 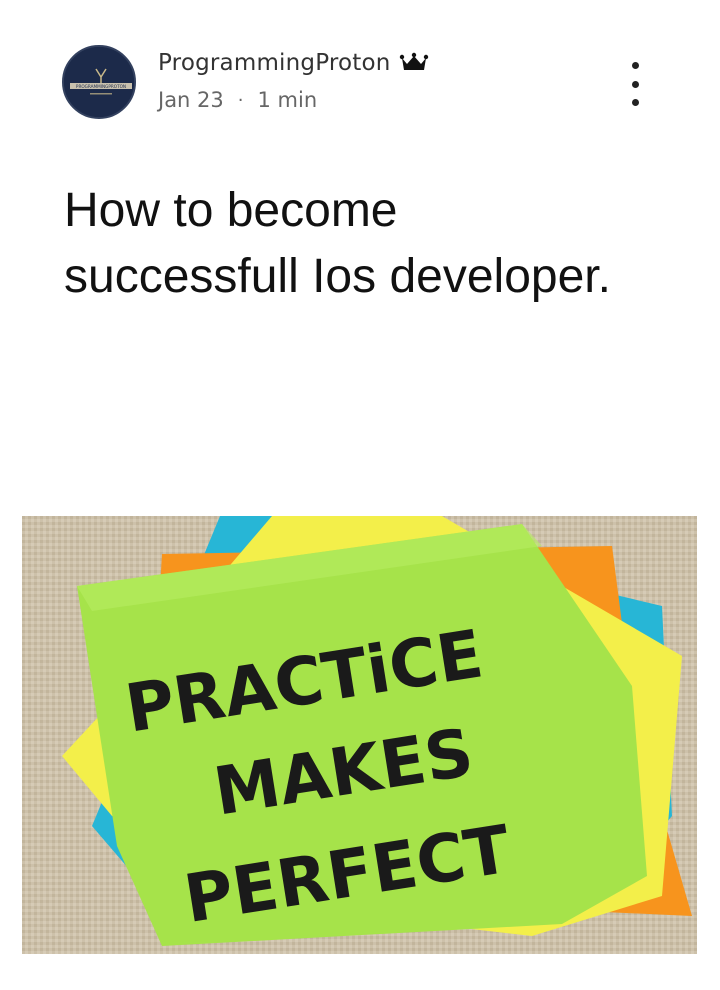 I want to click on crown-icon, so click(x=413, y=61).